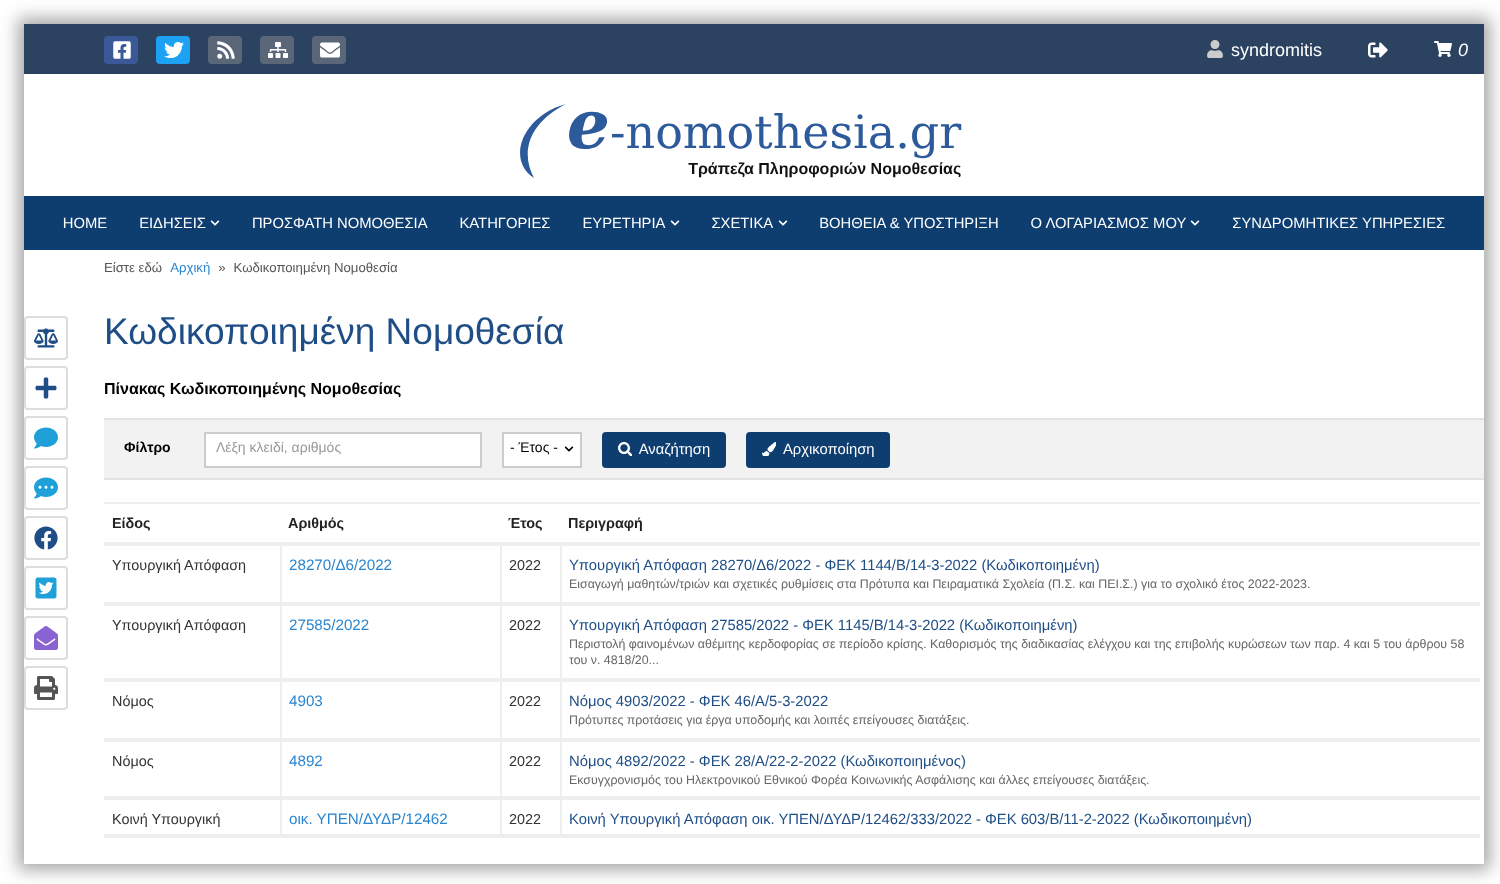 This screenshot has width=1500, height=884. What do you see at coordinates (46, 338) in the screenshot?
I see `scale-icon` at bounding box center [46, 338].